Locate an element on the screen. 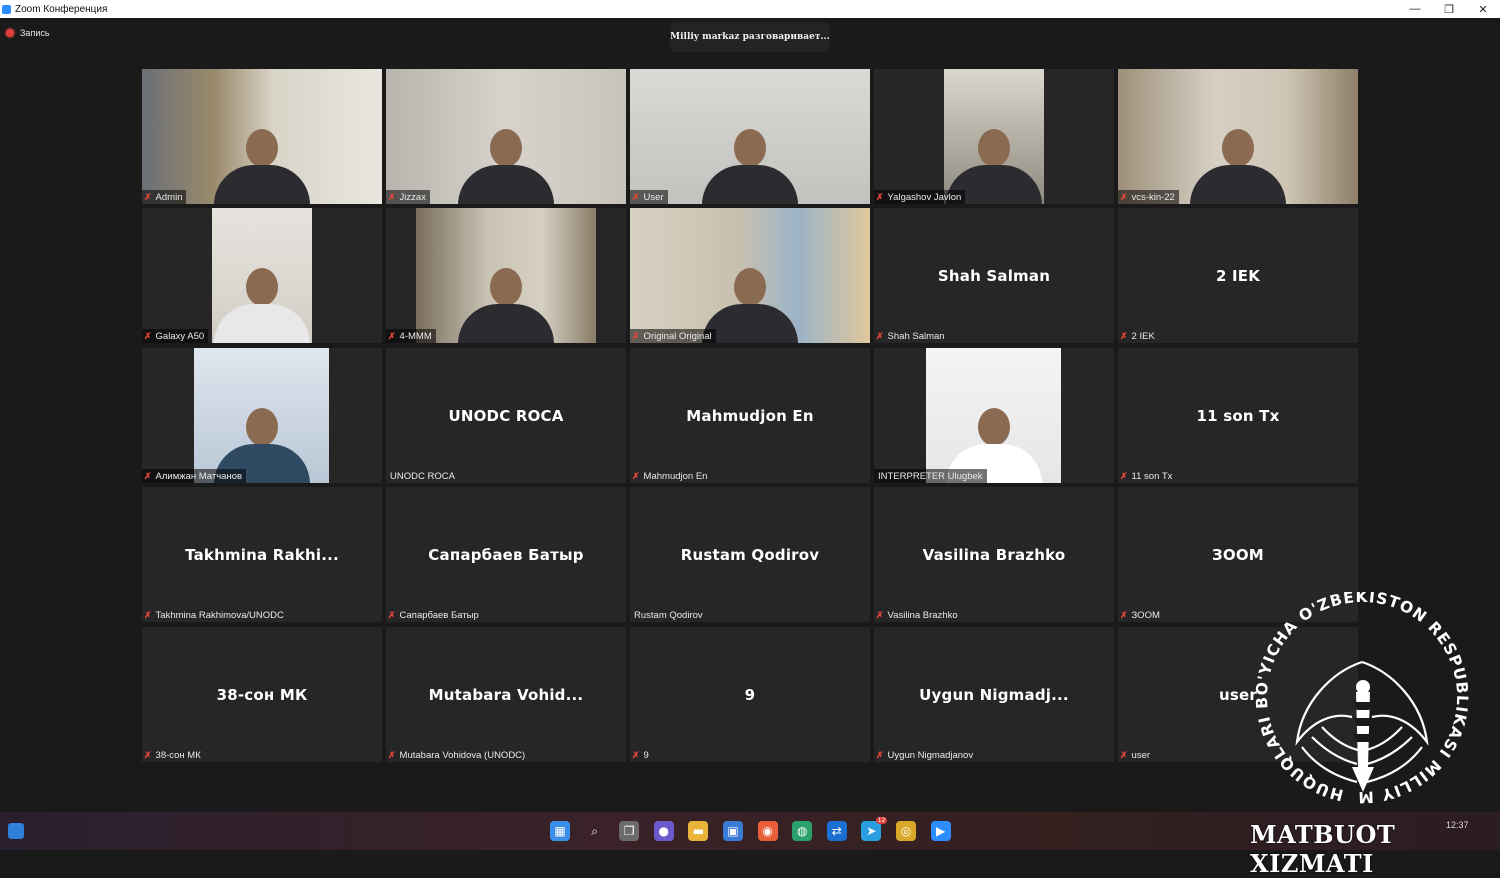 The width and height of the screenshot is (1500, 878). window-controls: — ❐ ✕ is located at coordinates (1449, 9).